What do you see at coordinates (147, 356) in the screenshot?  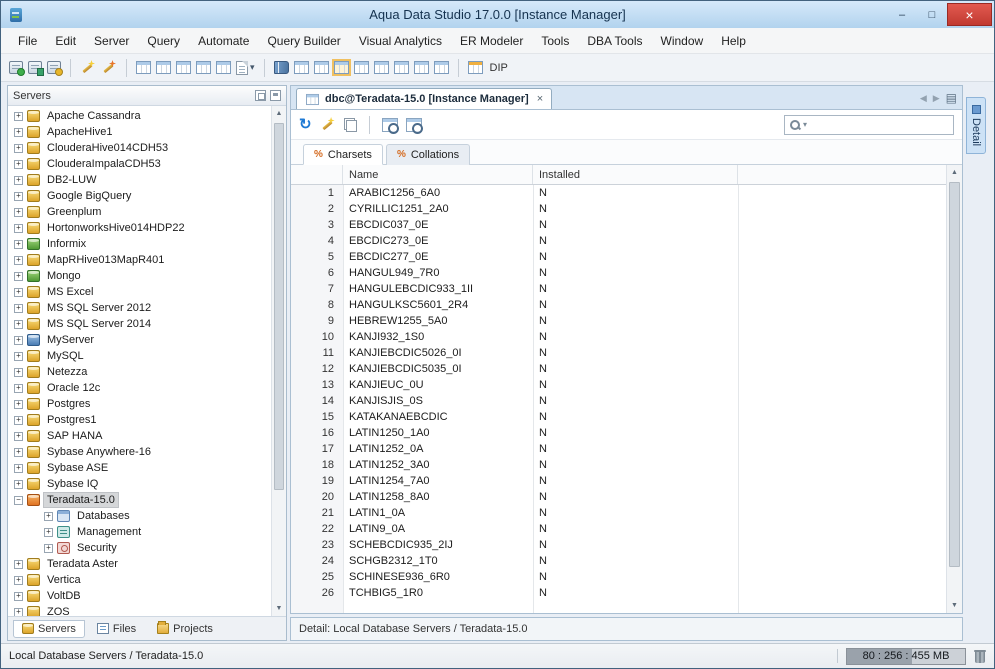 I see `tree-item-mysql: + MySQL` at bounding box center [147, 356].